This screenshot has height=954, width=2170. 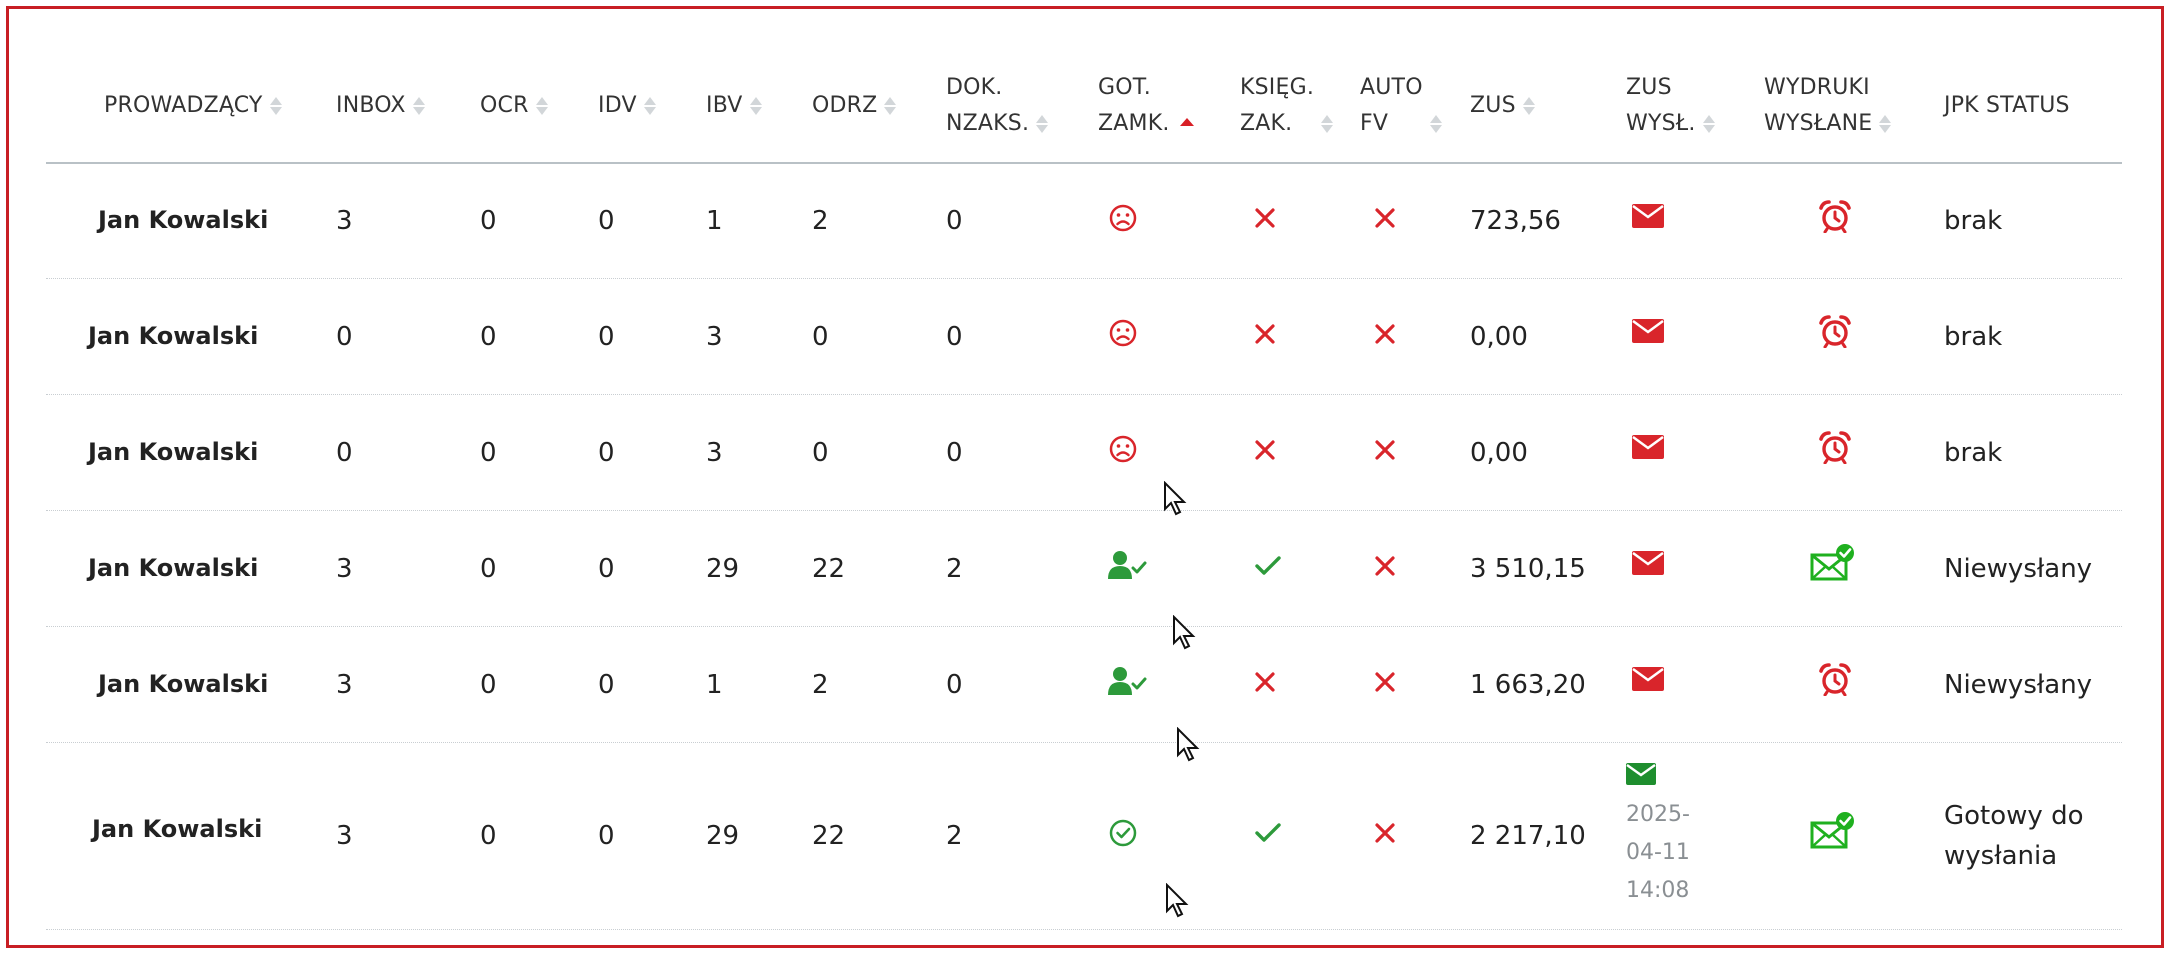 What do you see at coordinates (1401, 106) in the screenshot?
I see `col-header-auto-fv: AUTO FV` at bounding box center [1401, 106].